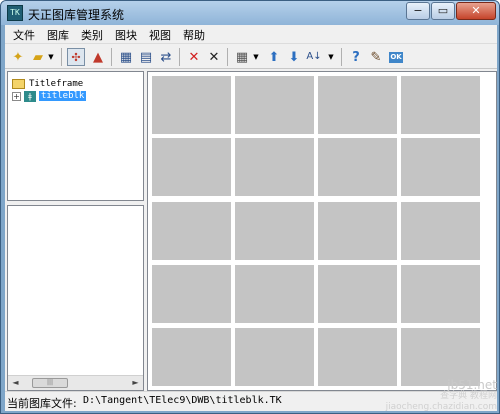 This screenshot has height=414, width=500. I want to click on swap-icon: ⇄, so click(166, 57).